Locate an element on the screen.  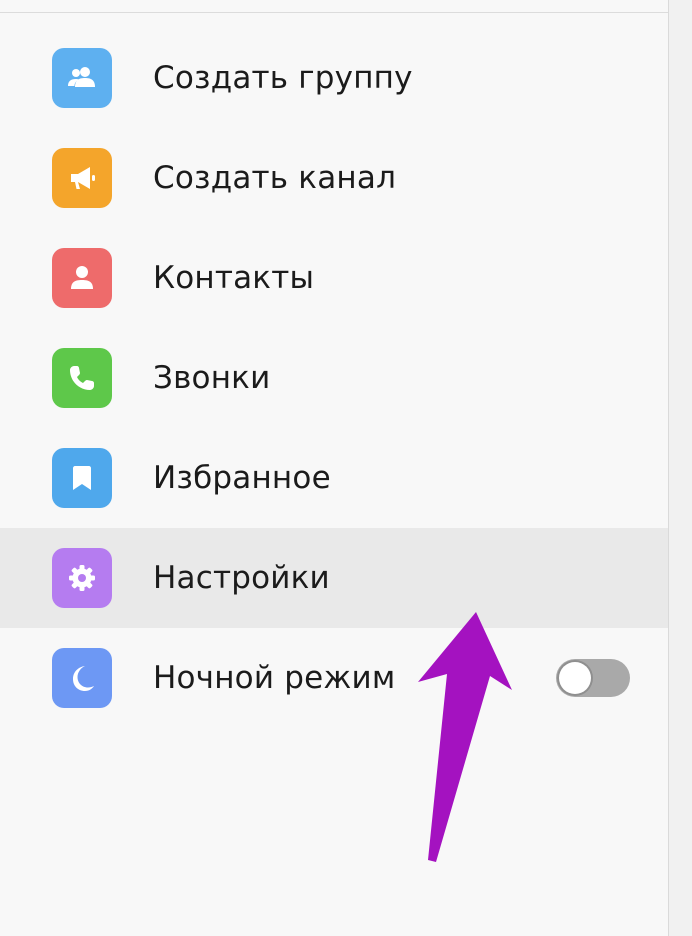
menu-item-create-channel: Создать канал is located at coordinates (334, 178).